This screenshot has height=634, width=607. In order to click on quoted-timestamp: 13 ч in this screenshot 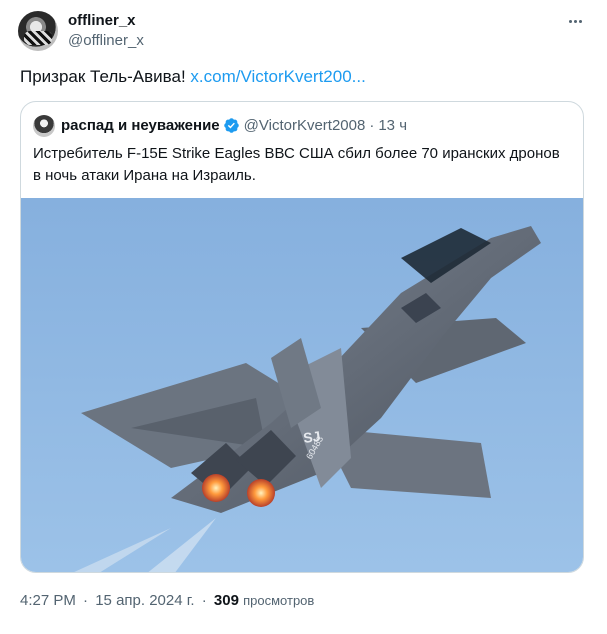, I will do `click(392, 125)`.